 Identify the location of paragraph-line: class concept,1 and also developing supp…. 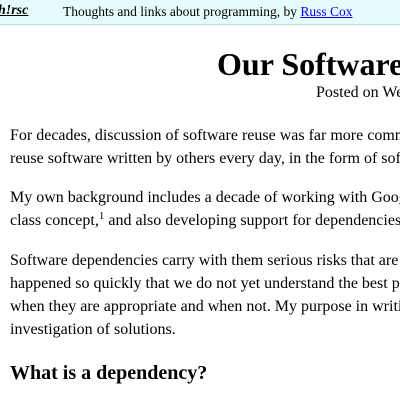
(205, 220).